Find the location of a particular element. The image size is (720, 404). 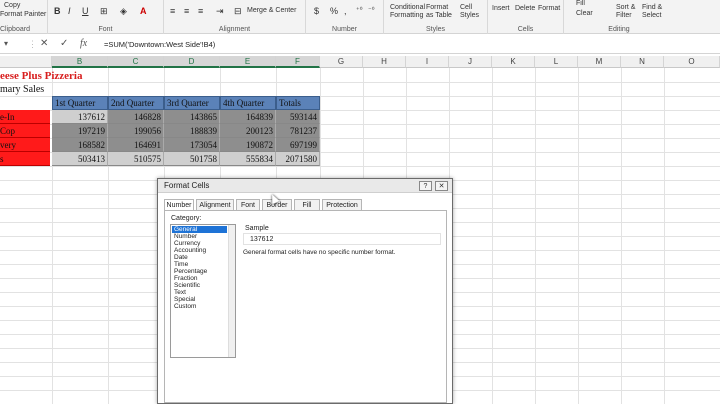

category-percentage: Percentage is located at coordinates (199, 271).